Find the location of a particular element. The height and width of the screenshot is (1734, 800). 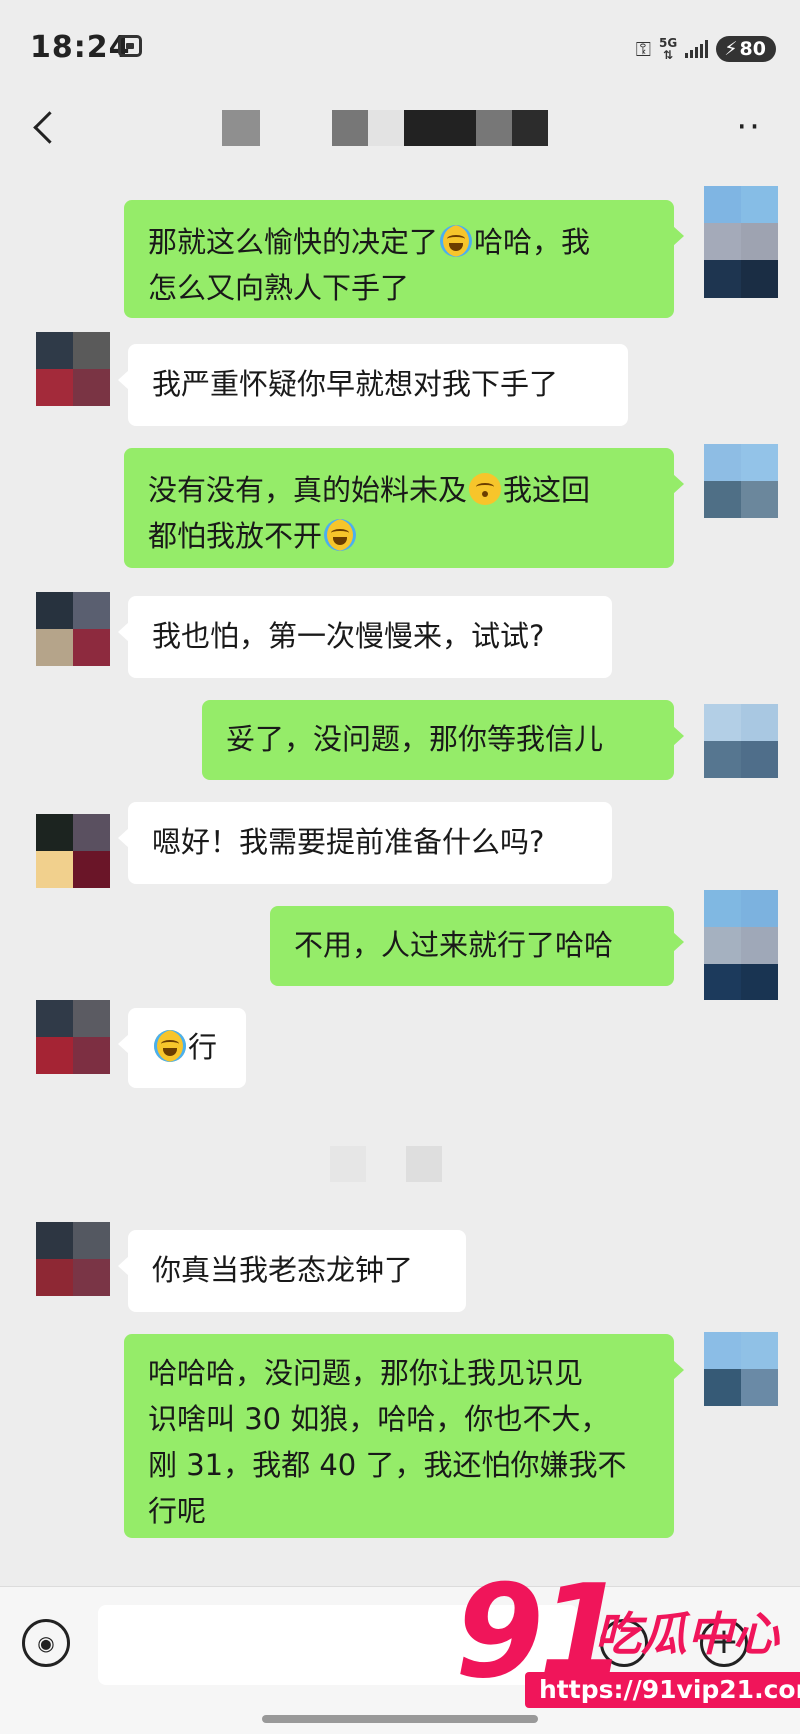

message-bubble-in: 嗯好！我需要提前准备什么吗? is located at coordinates (365, 843).